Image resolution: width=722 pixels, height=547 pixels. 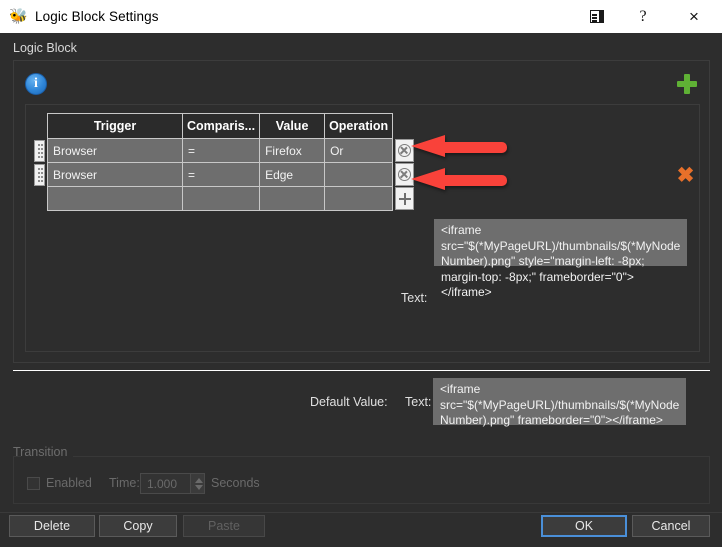 What do you see at coordinates (197, 483) in the screenshot?
I see `transition-time-stepper` at bounding box center [197, 483].